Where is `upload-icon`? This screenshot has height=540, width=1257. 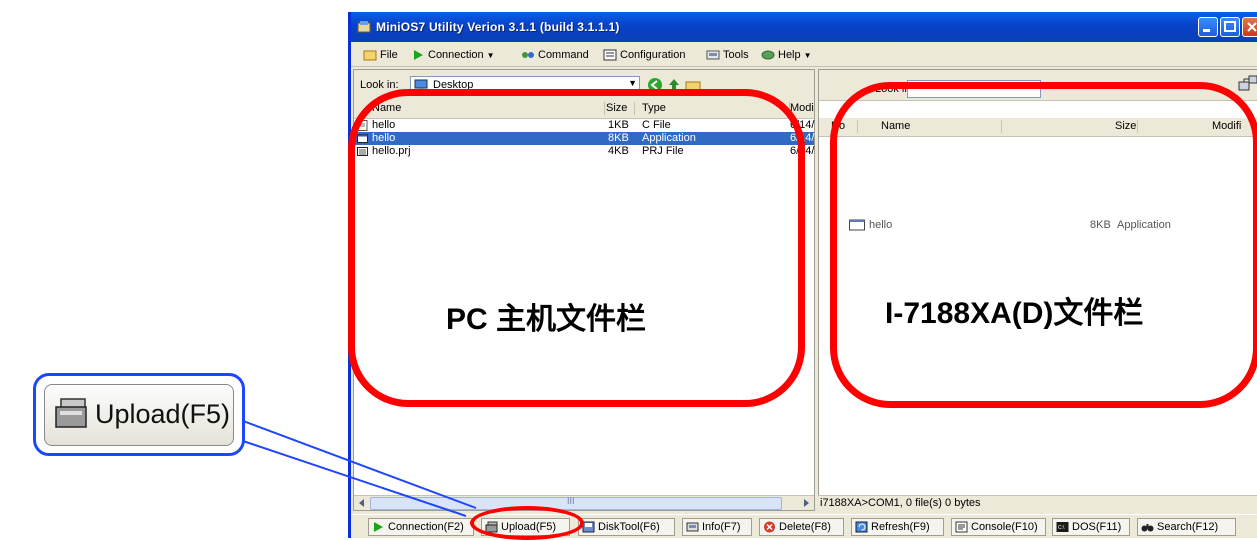
upload-icon is located at coordinates (71, 413).